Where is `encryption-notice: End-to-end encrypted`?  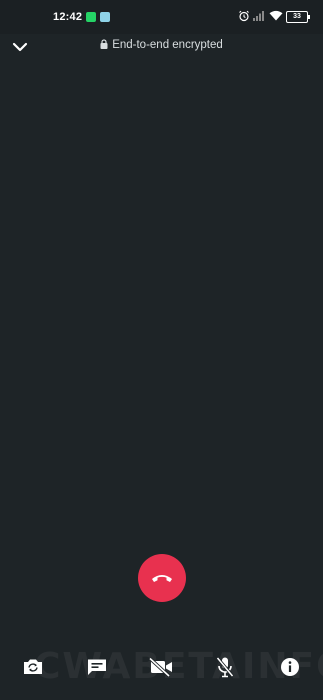 encryption-notice: End-to-end encrypted is located at coordinates (161, 45).